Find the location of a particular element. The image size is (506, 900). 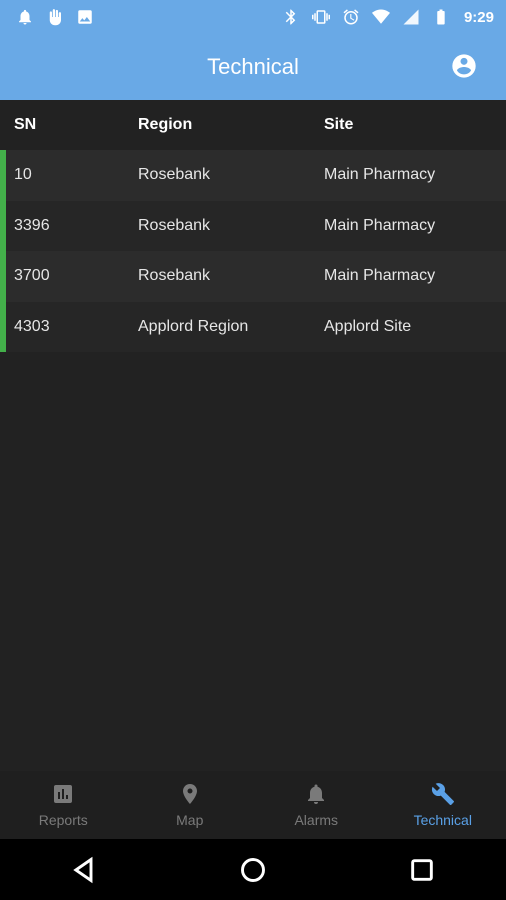

app-bar: Technical is located at coordinates (253, 67).